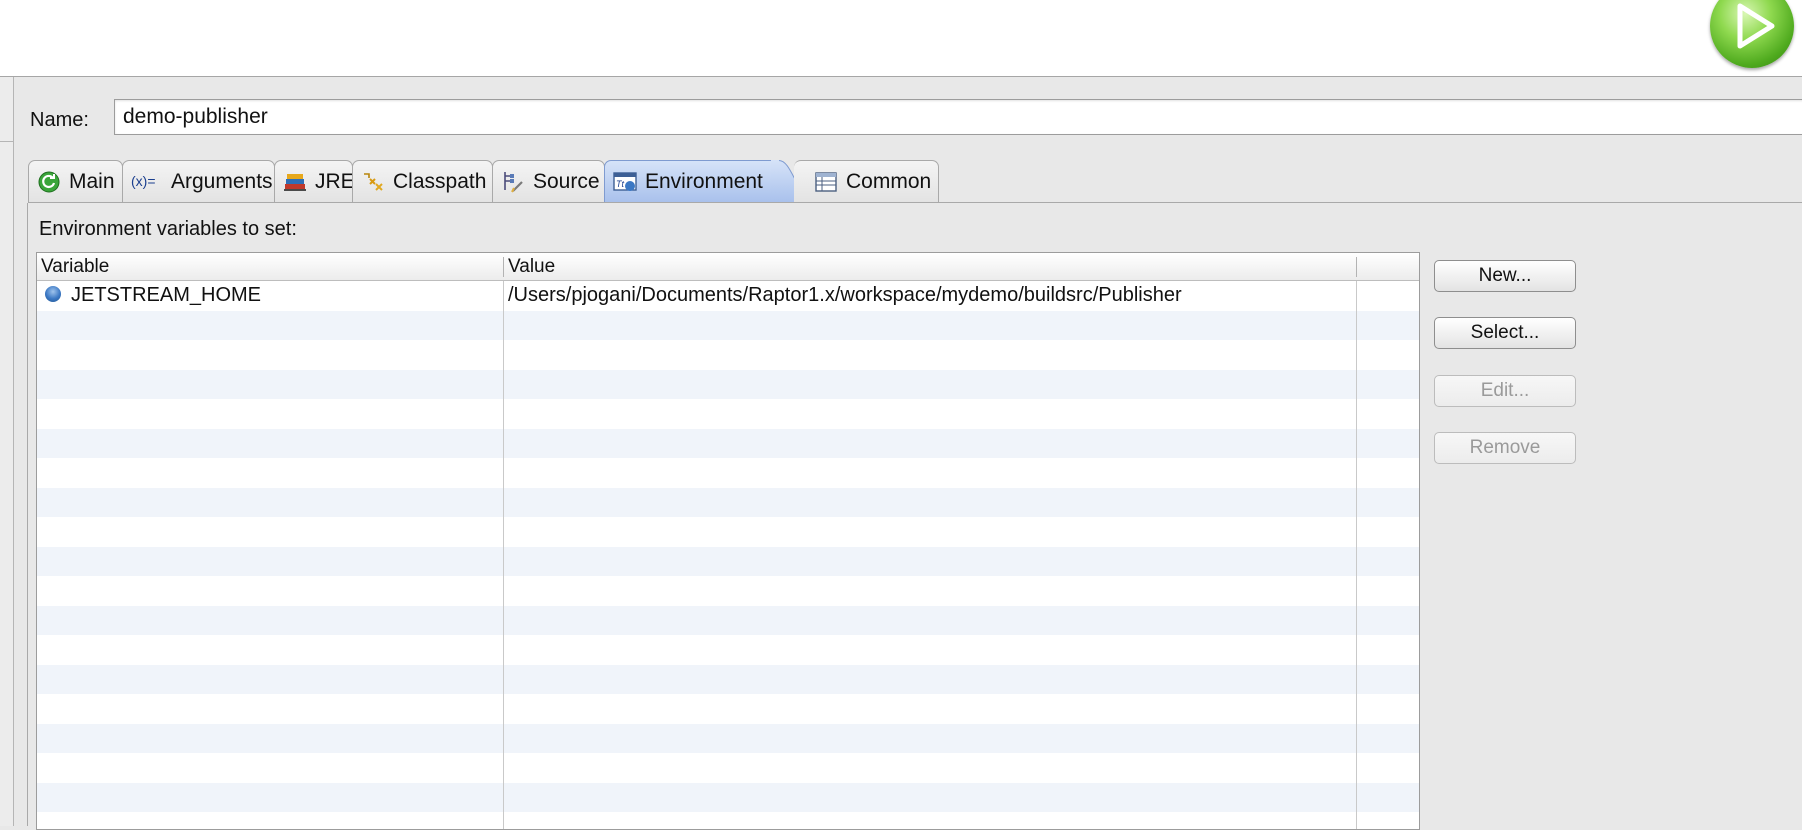  Describe the element at coordinates (704, 181) in the screenshot. I see `tab-environment-label: Environment` at that location.